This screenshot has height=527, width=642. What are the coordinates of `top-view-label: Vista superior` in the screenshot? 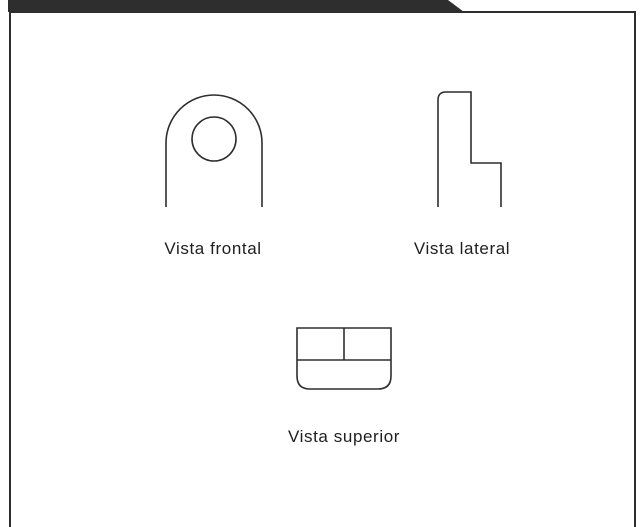 It's located at (344, 436).